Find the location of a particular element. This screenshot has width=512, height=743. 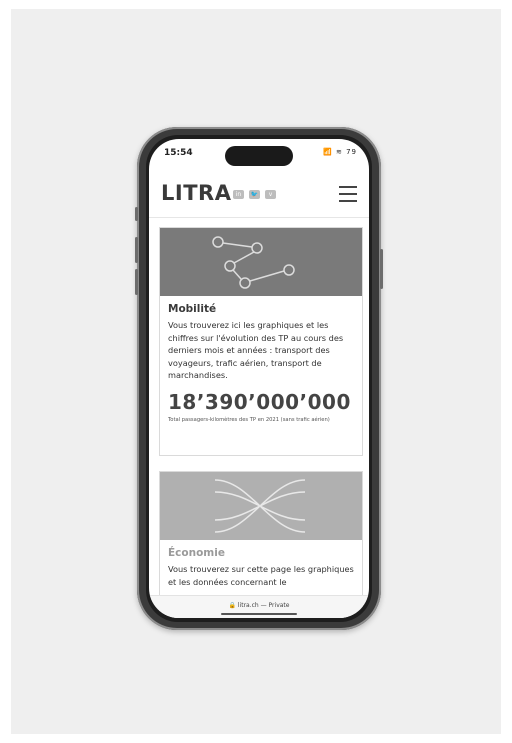

card-title: Mobilité is located at coordinates (192, 309).